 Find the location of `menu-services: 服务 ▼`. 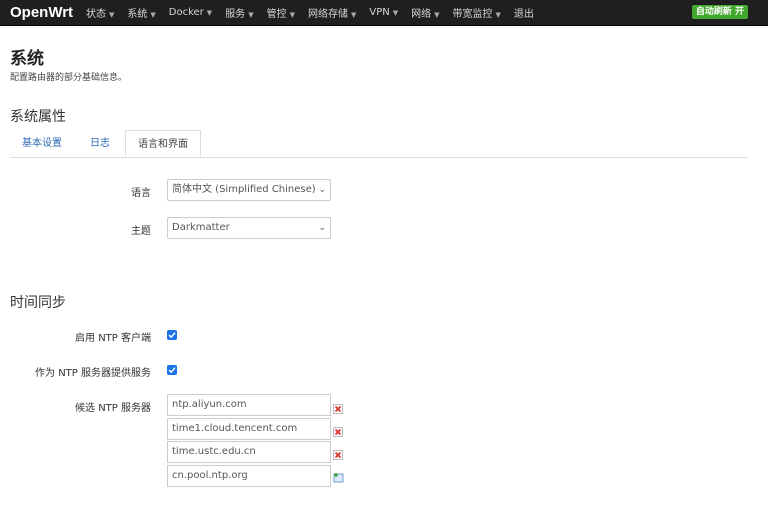

menu-services: 服务 ▼ is located at coordinates (239, 12).